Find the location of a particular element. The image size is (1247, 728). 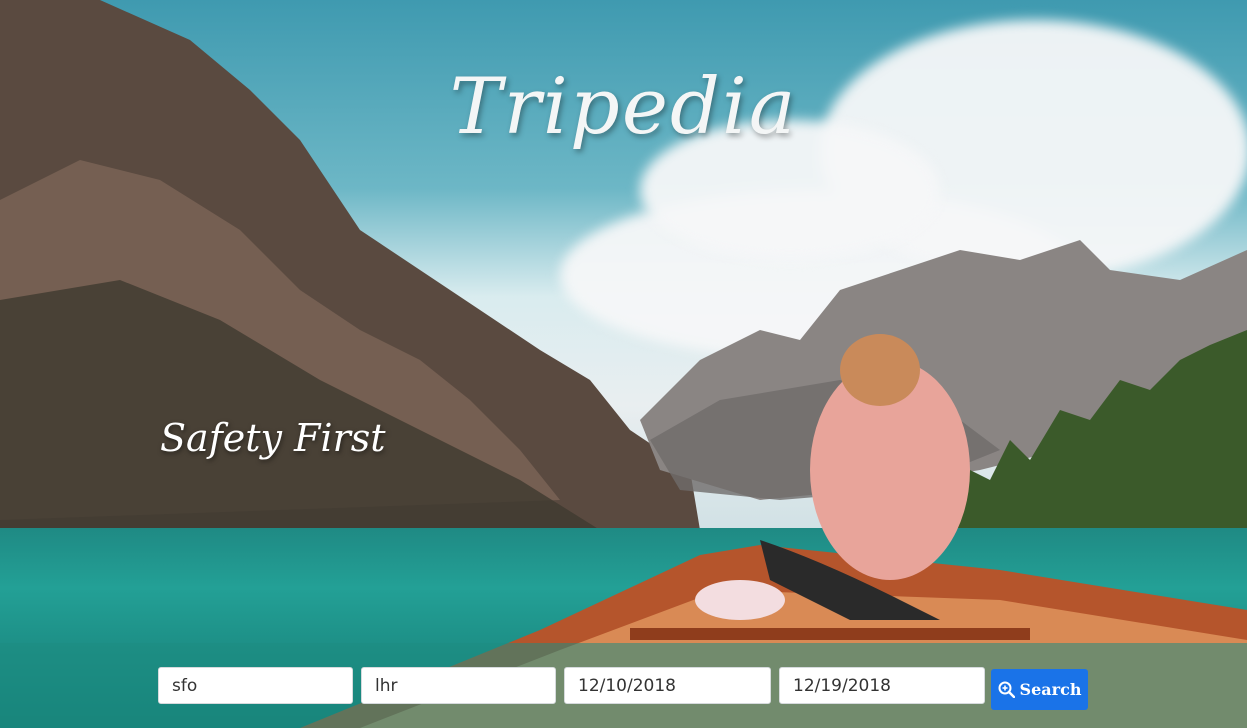

search-plus-icon is located at coordinates (1006, 689).